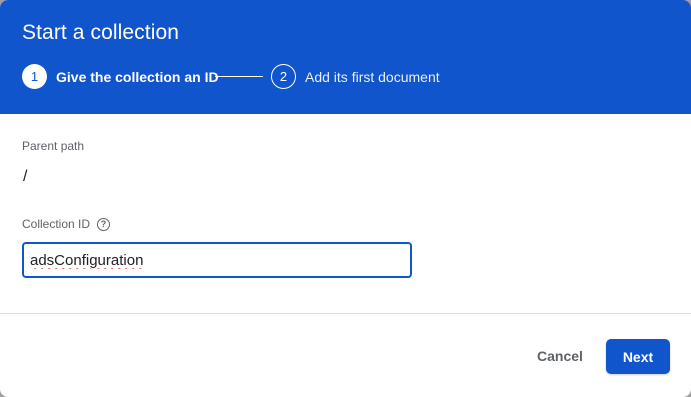  I want to click on help-icon: ?, so click(104, 224).